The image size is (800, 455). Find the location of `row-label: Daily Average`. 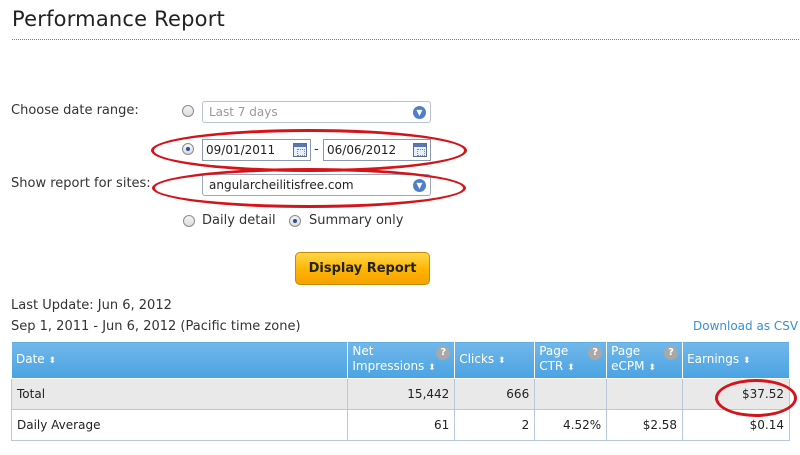

row-label: Daily Average is located at coordinates (179, 425).